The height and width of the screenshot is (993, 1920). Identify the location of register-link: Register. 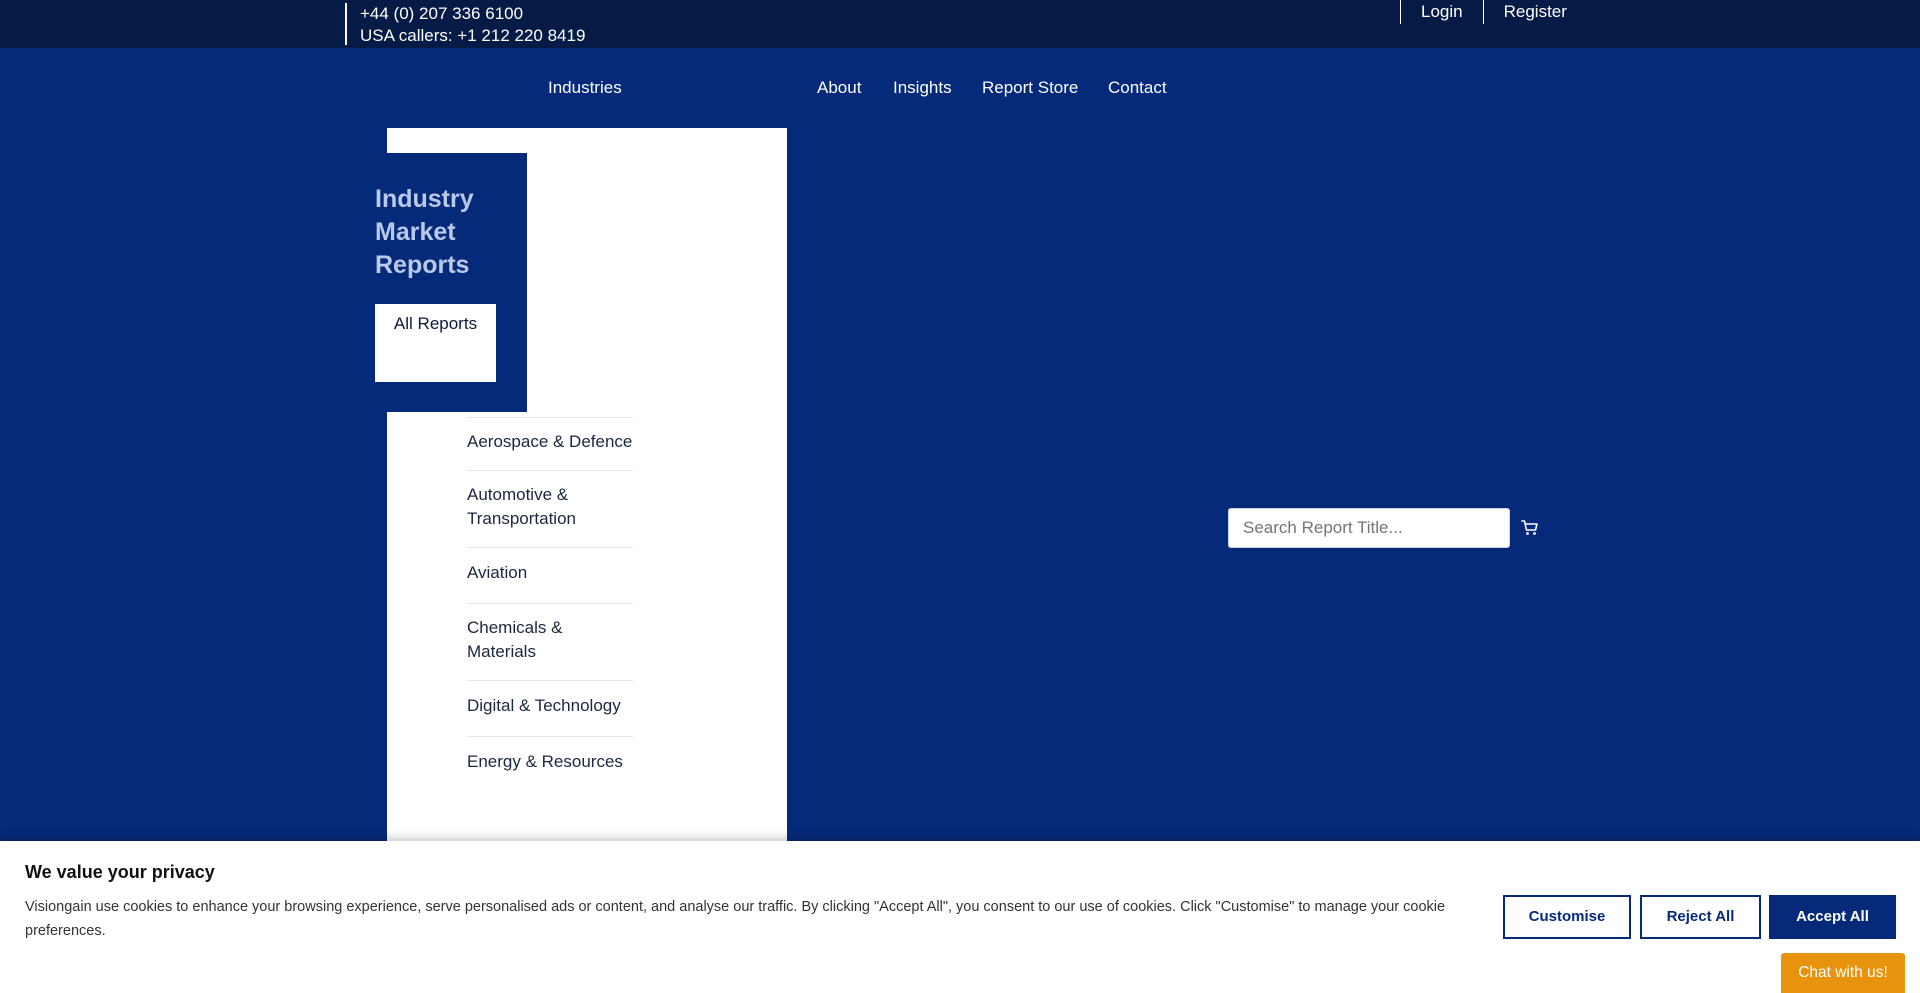
(1534, 12).